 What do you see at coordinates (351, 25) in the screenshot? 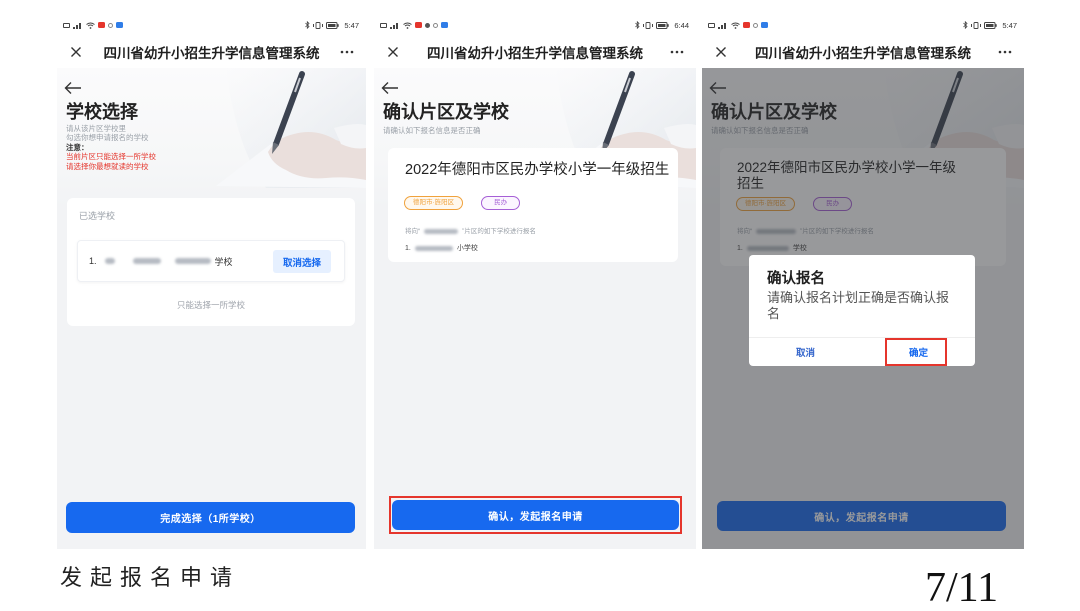
I see `status-time: 5:47` at bounding box center [351, 25].